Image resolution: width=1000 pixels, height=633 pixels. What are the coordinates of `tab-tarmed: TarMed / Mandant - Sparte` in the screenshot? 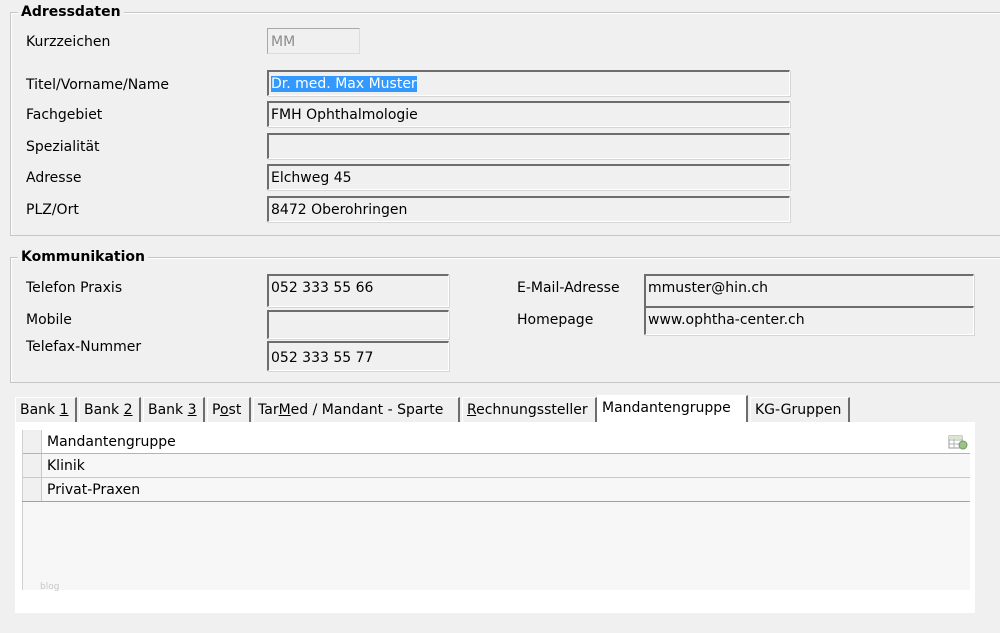 It's located at (356, 409).